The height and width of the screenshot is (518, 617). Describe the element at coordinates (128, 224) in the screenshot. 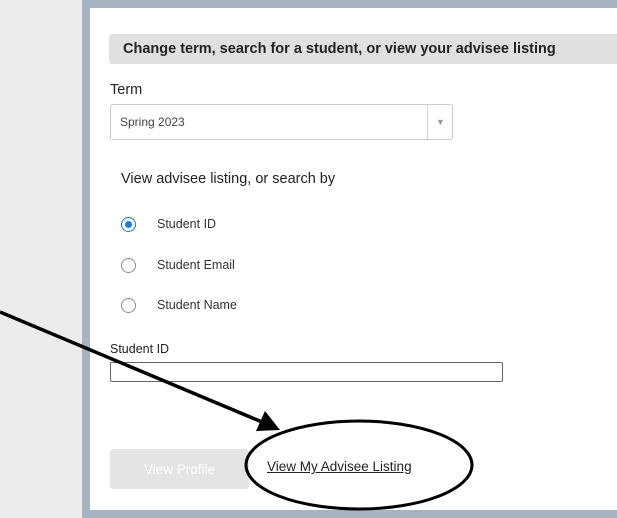

I see `radio-button-checked` at that location.